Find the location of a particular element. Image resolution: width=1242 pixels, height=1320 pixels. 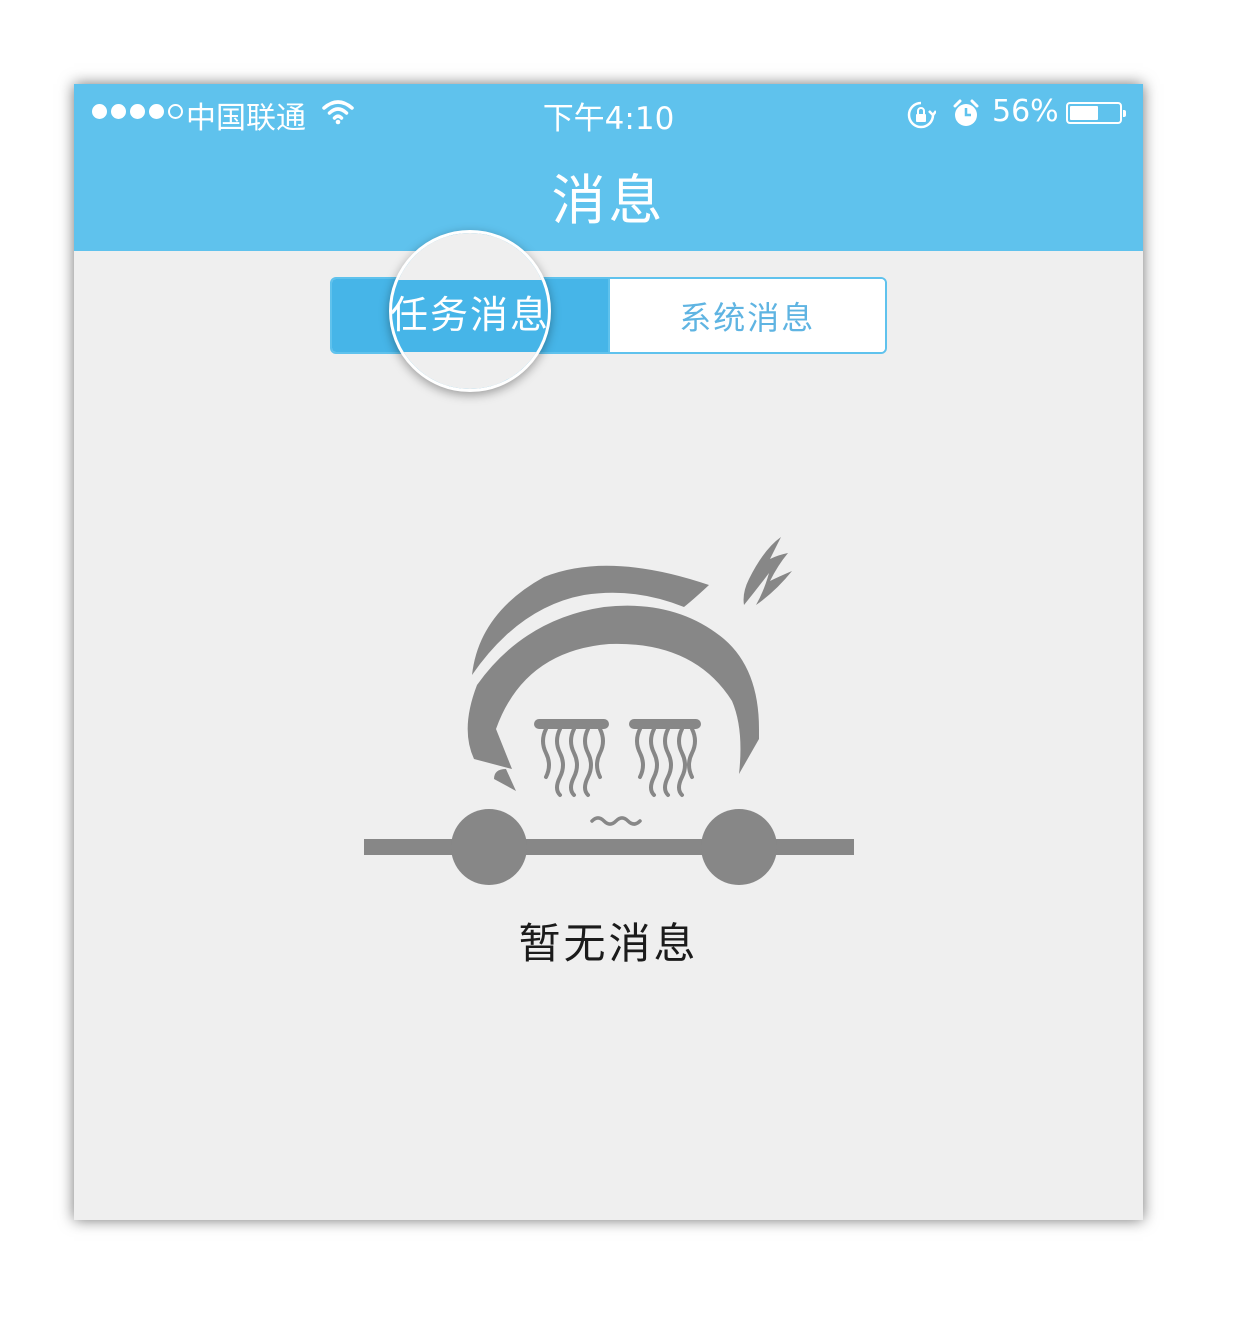

empty-state-message: 暂无消息 is located at coordinates (608, 943).